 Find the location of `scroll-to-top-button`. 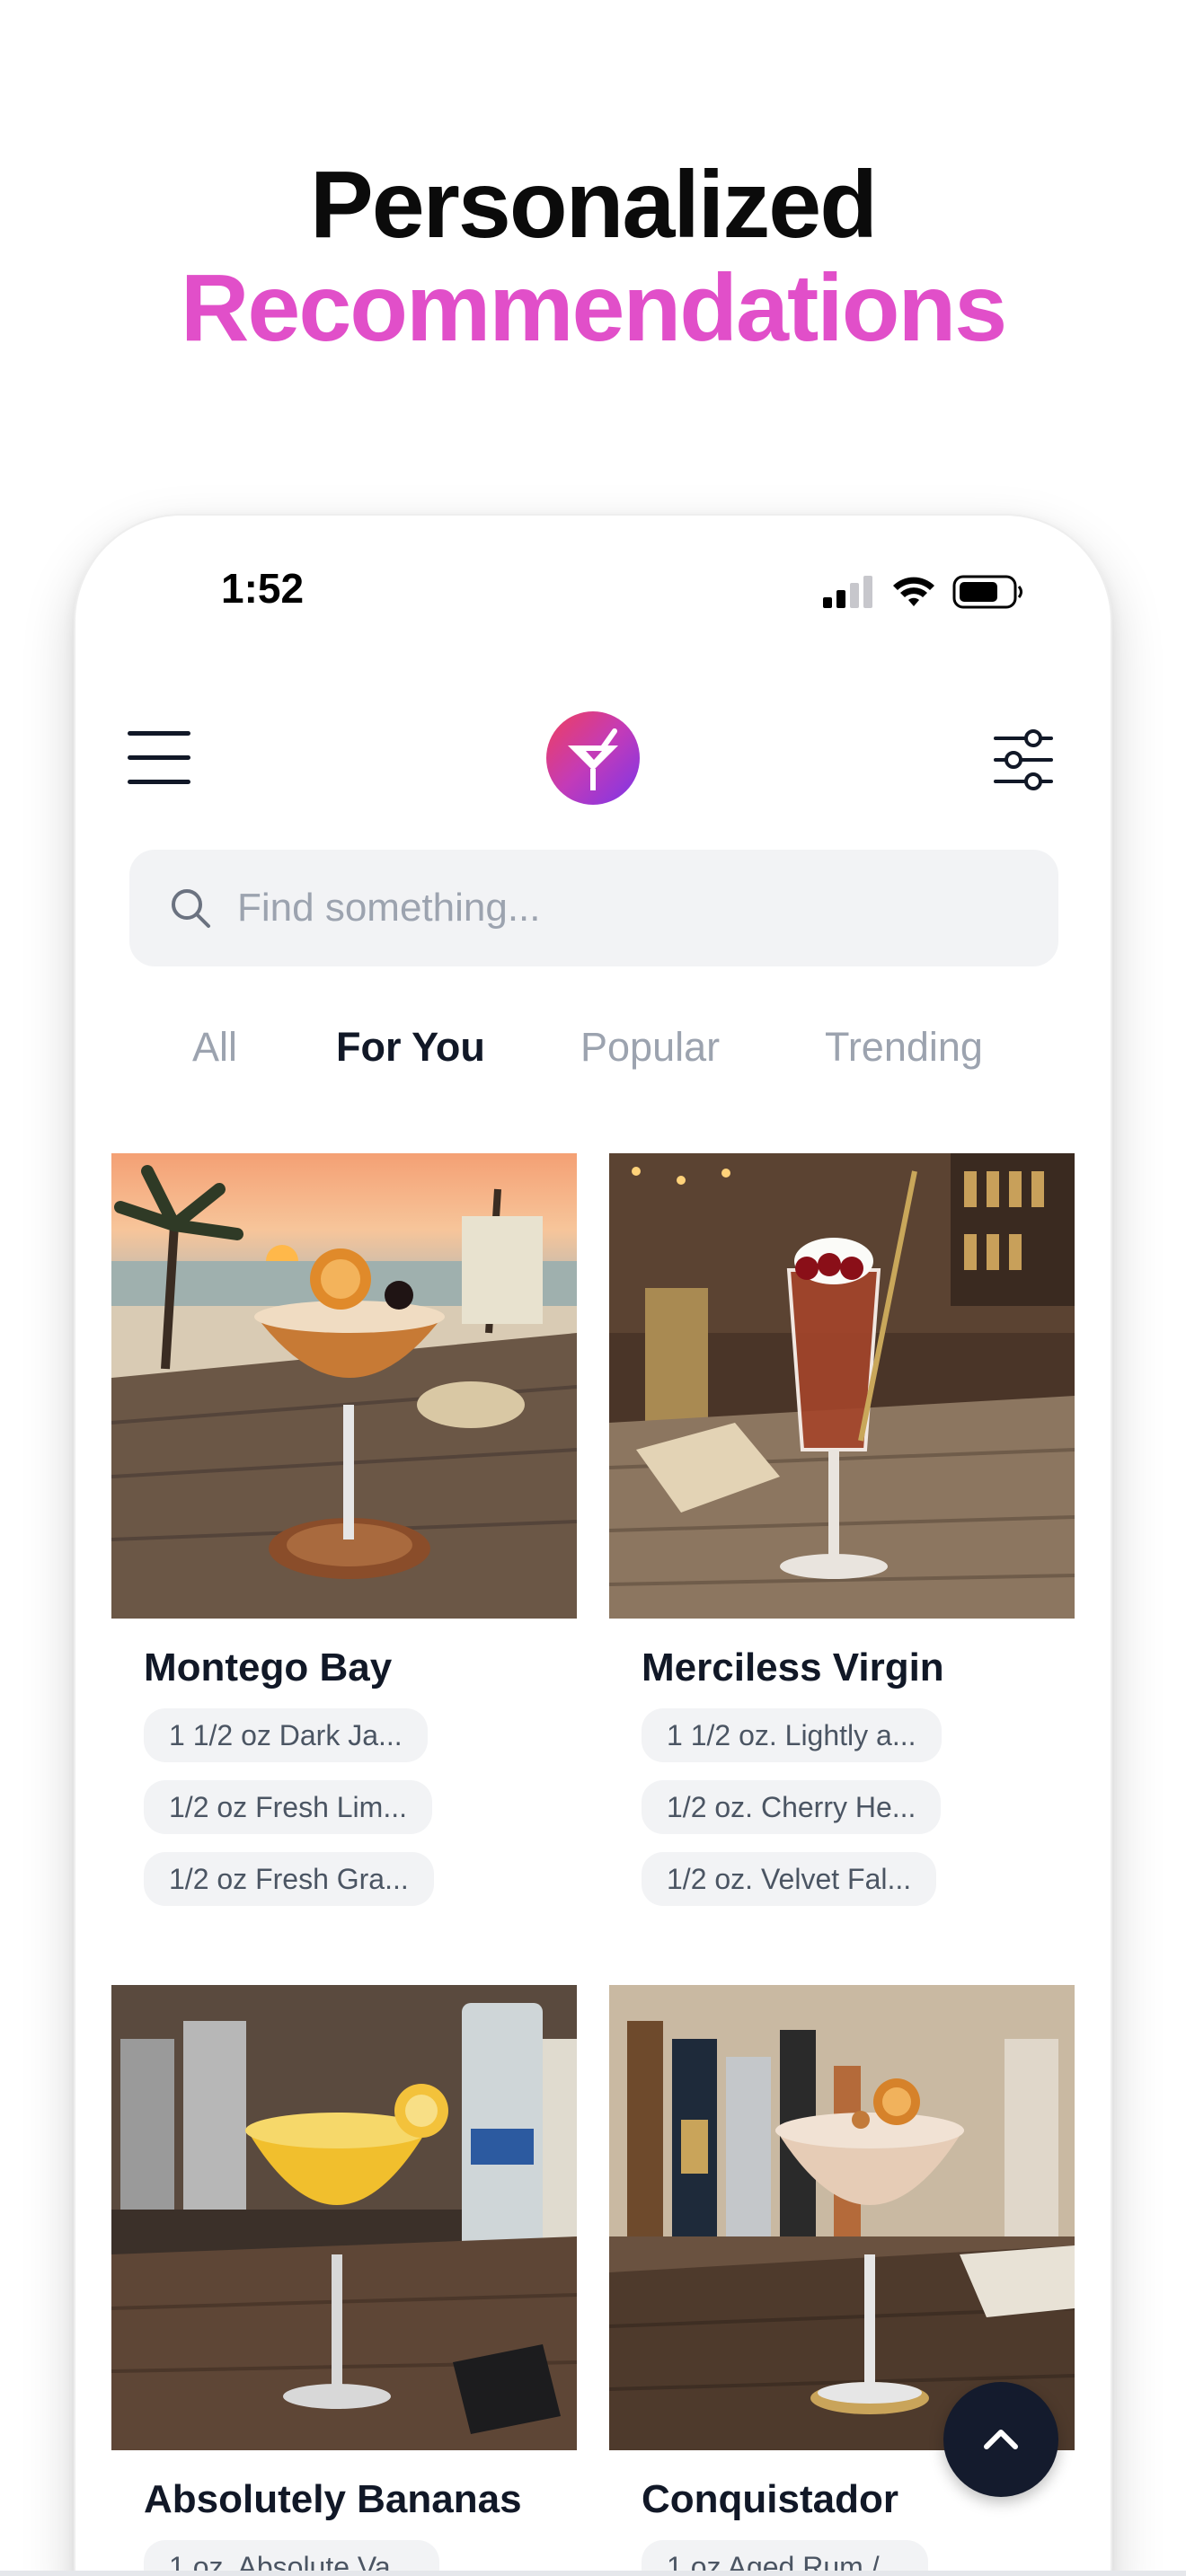

scroll-to-top-button is located at coordinates (1000, 2439).